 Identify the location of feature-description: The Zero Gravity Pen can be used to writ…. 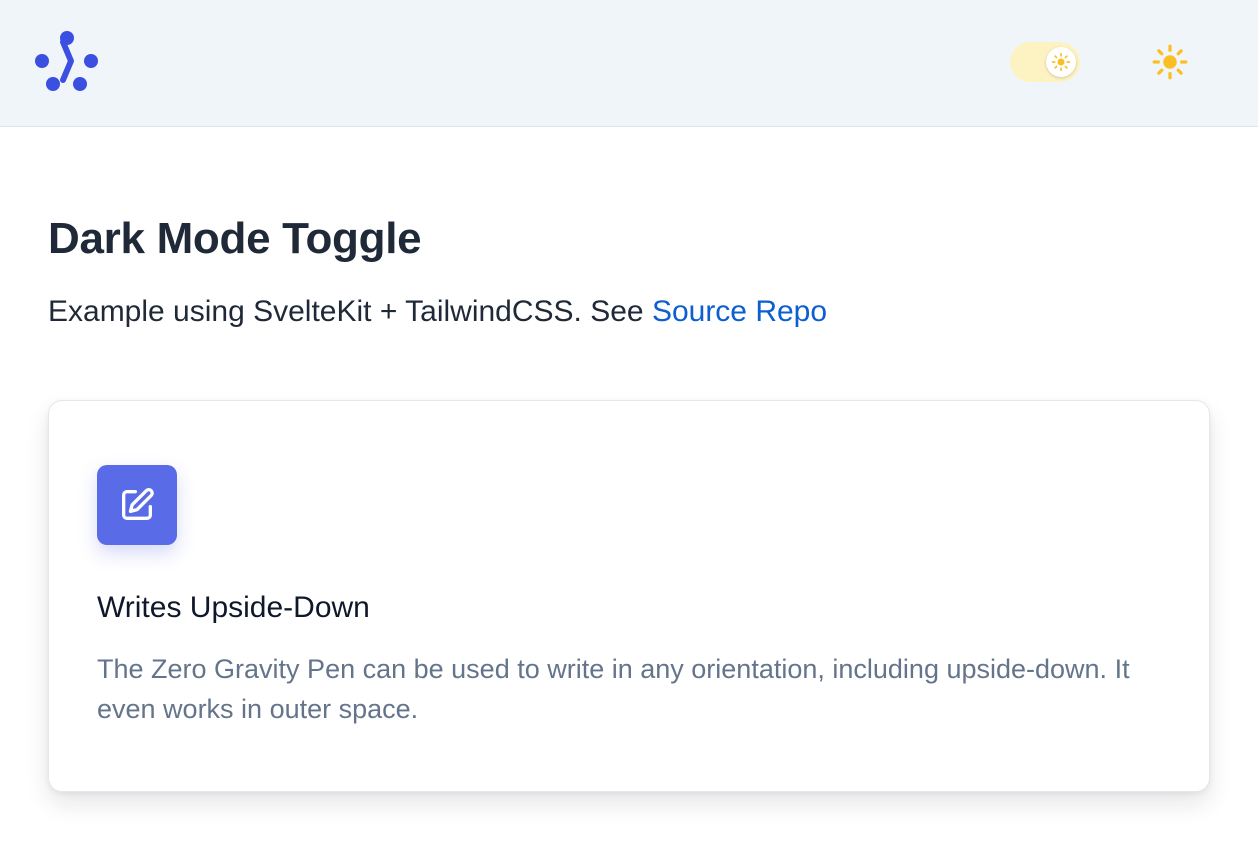
(613, 689).